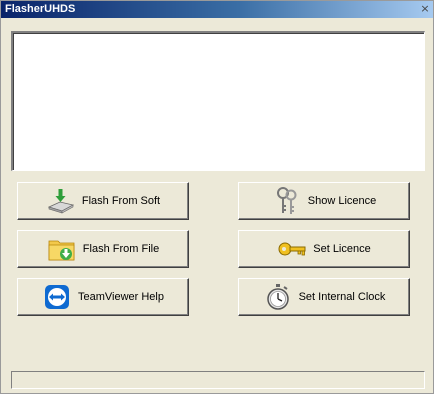 Image resolution: width=434 pixels, height=394 pixels. Describe the element at coordinates (121, 201) in the screenshot. I see `flash-from-soft-label: Flash From Soft` at that location.